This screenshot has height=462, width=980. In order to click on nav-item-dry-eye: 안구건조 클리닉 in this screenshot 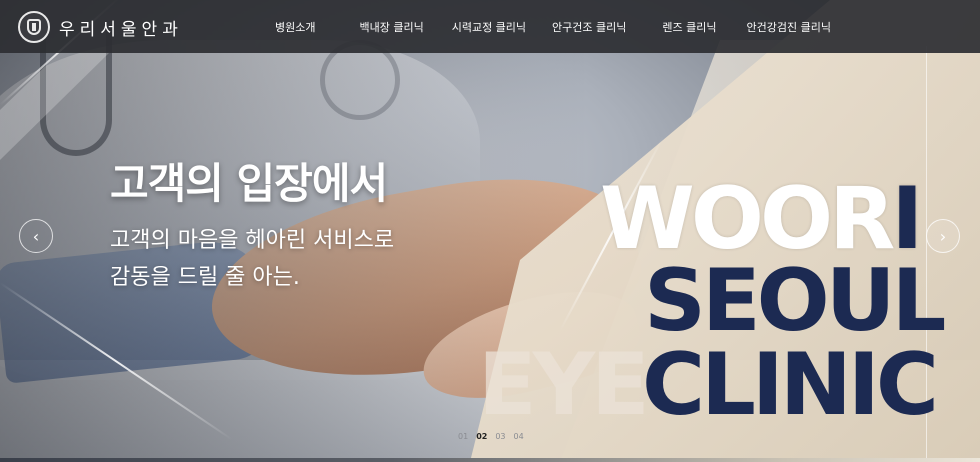, I will do `click(589, 27)`.